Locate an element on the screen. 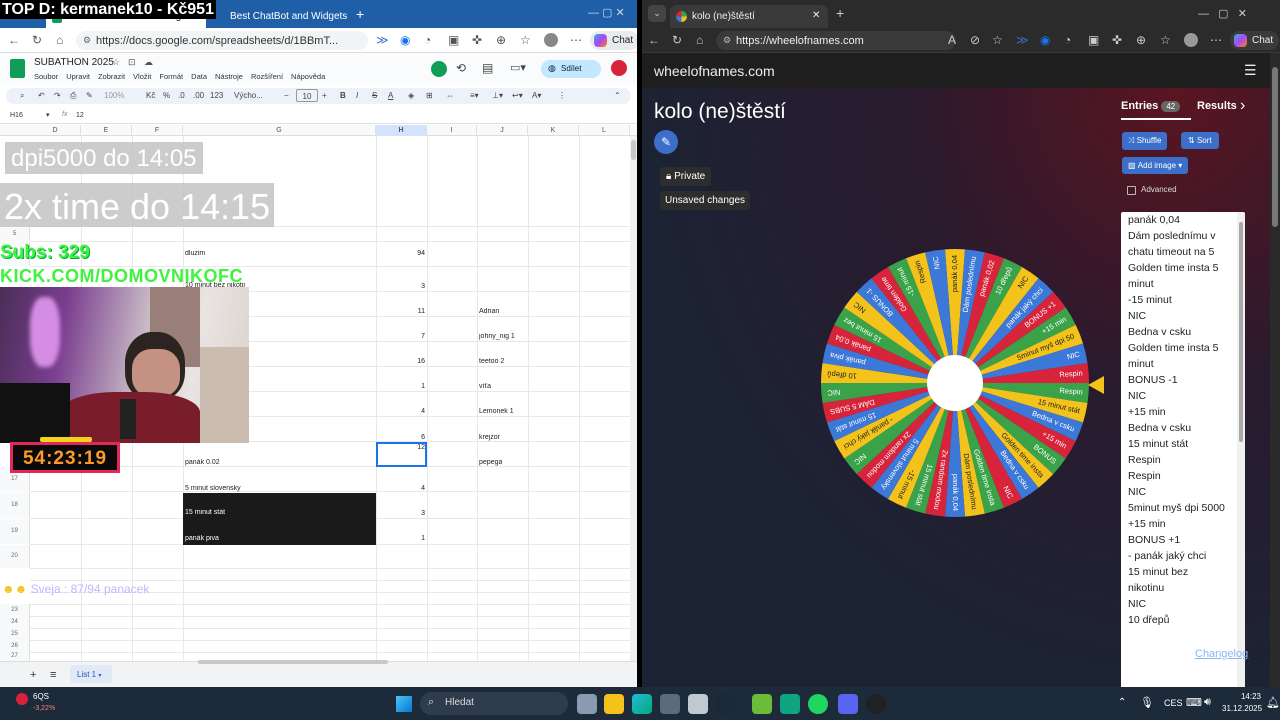  language-indicator: CES is located at coordinates (1173, 703).